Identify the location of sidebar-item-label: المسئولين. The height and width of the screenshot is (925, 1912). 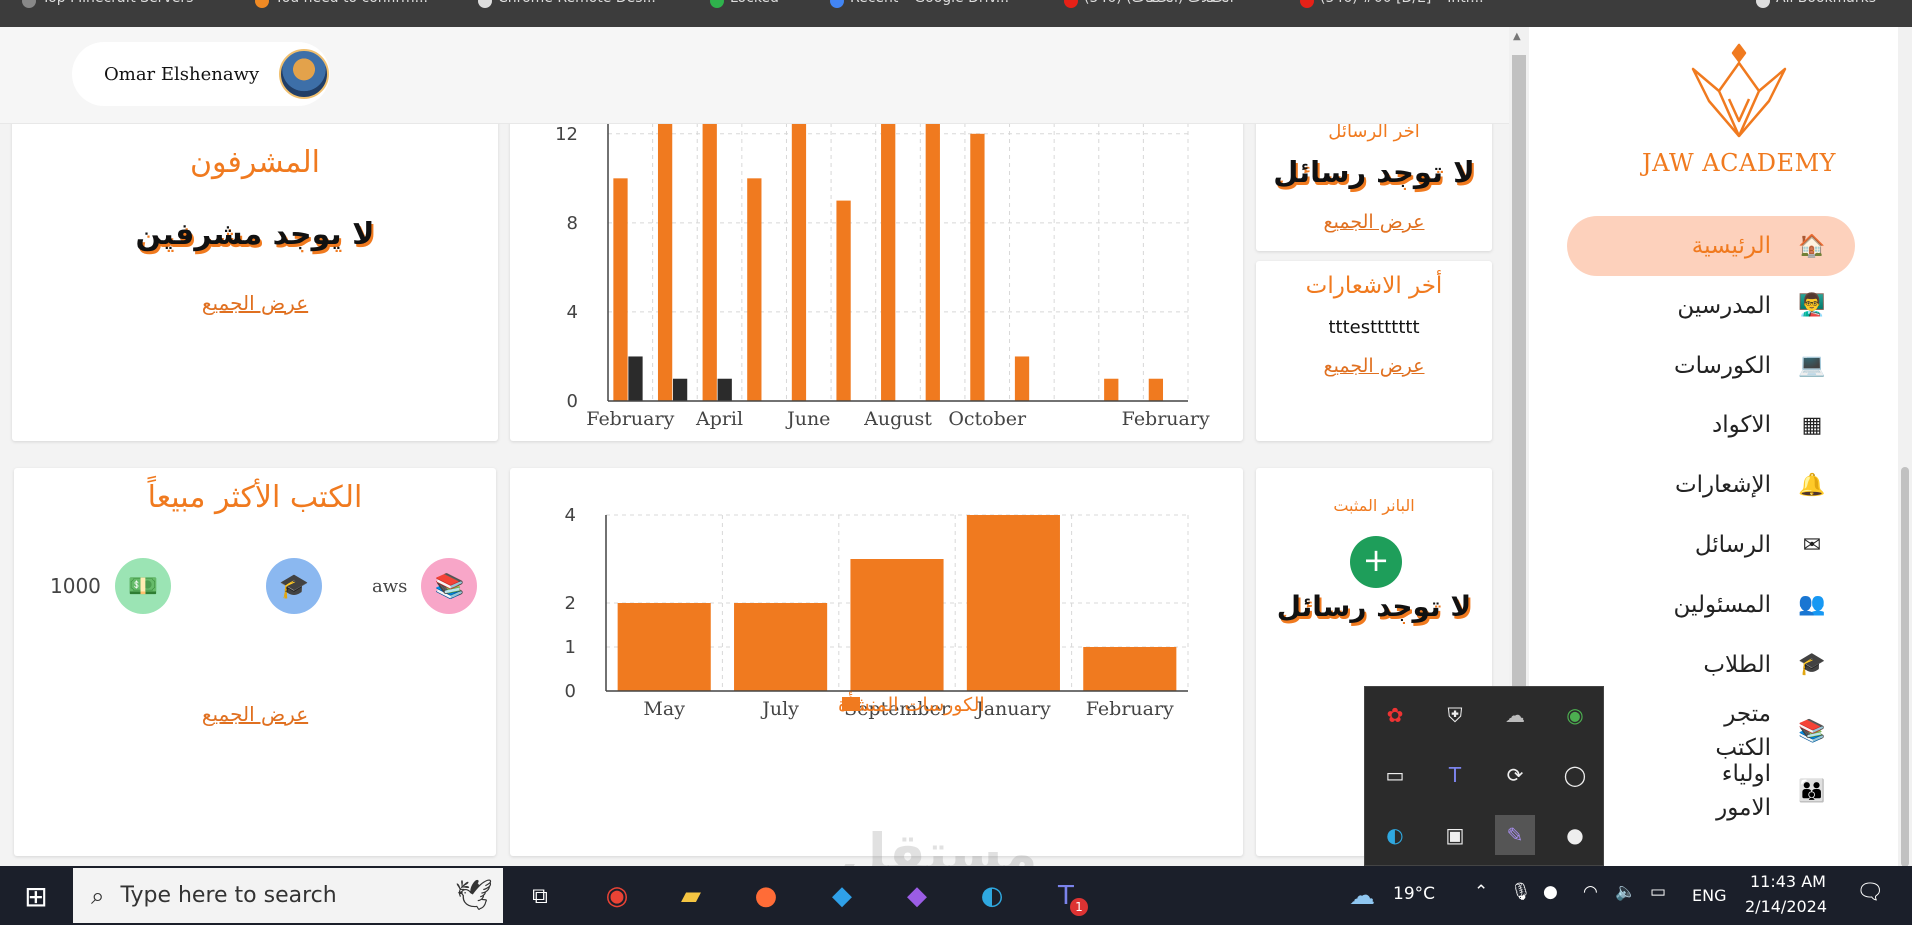
(1722, 604).